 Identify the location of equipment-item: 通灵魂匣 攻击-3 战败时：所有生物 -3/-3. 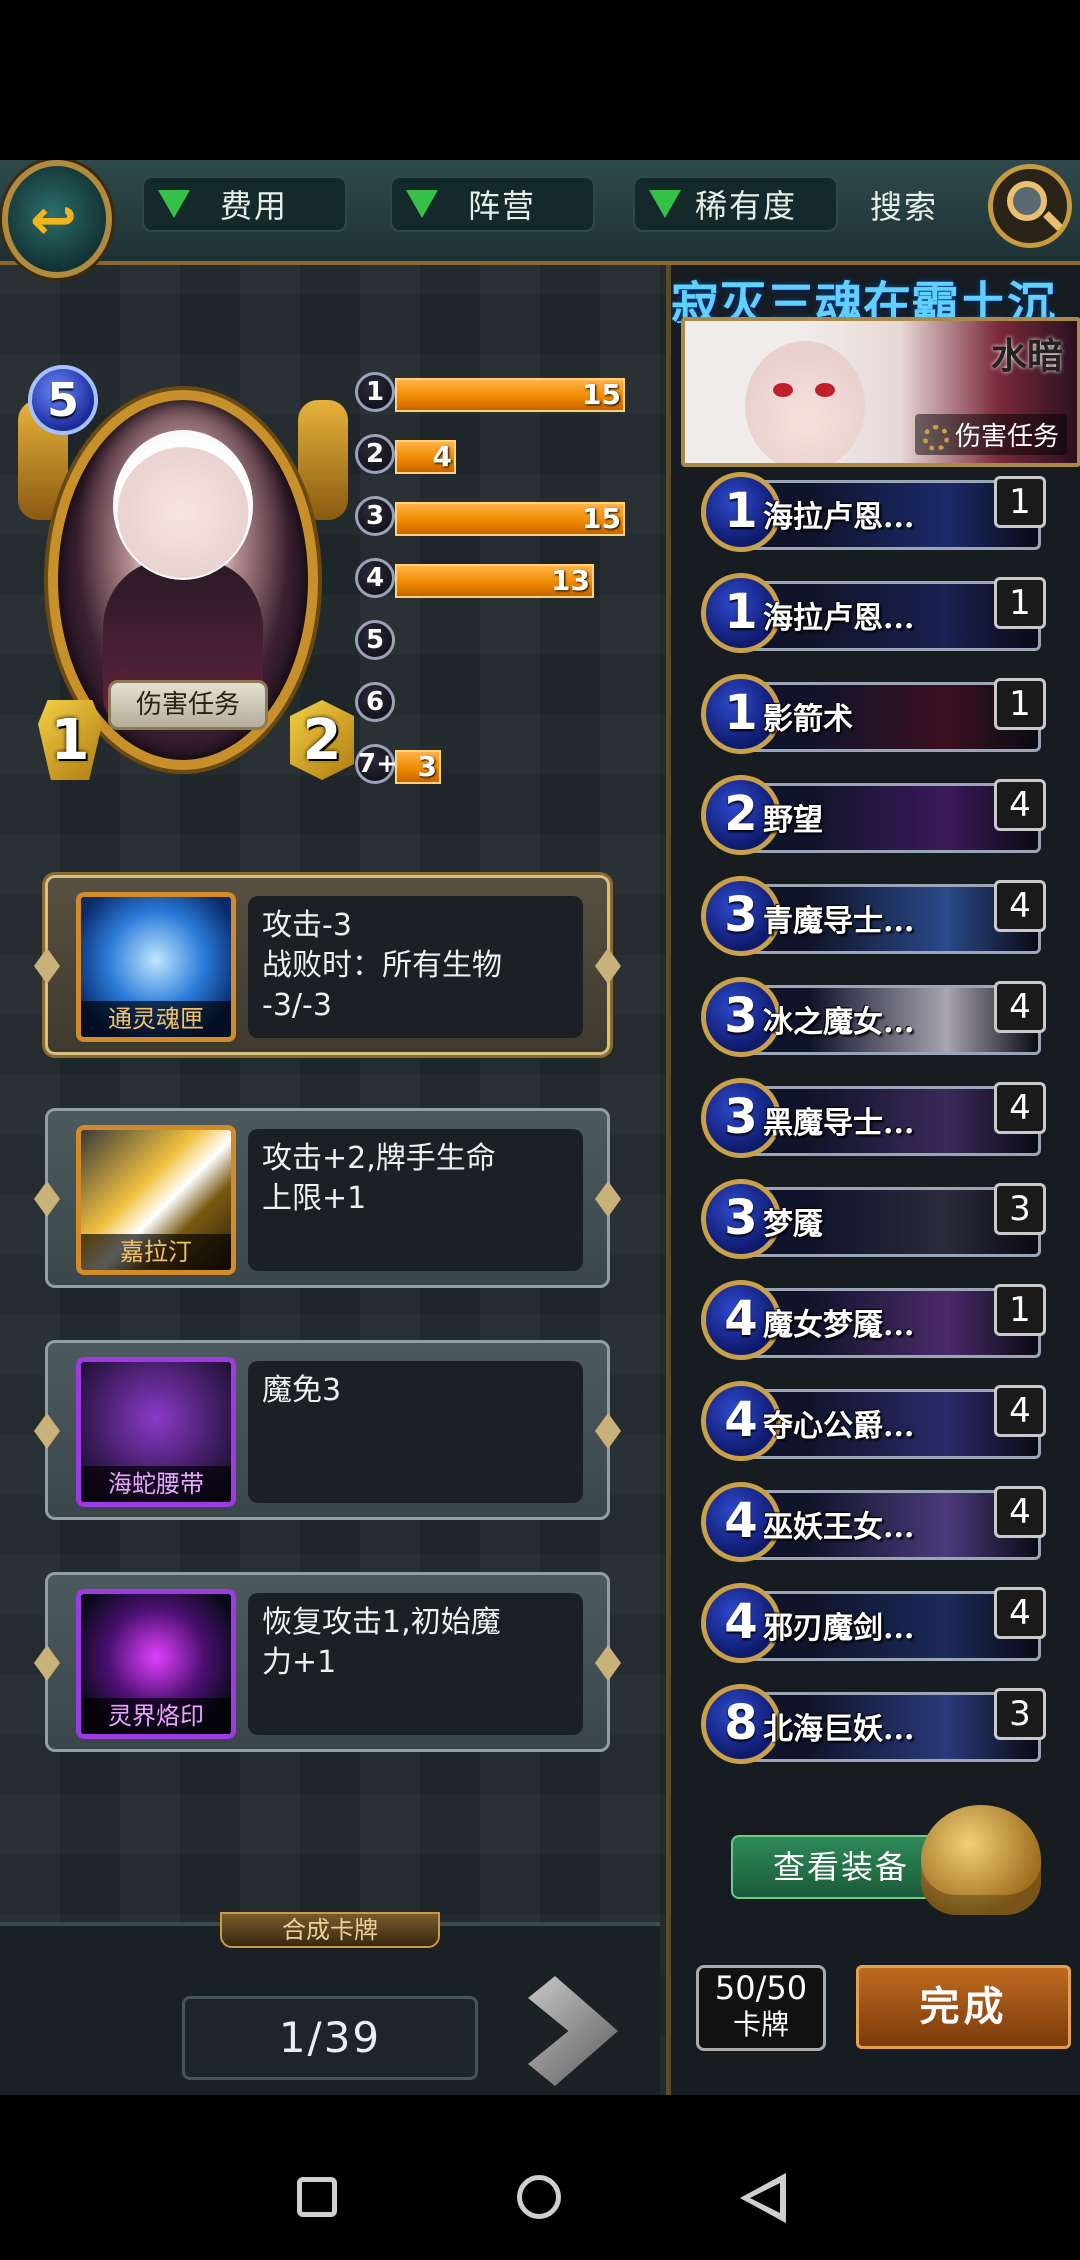
(327, 965).